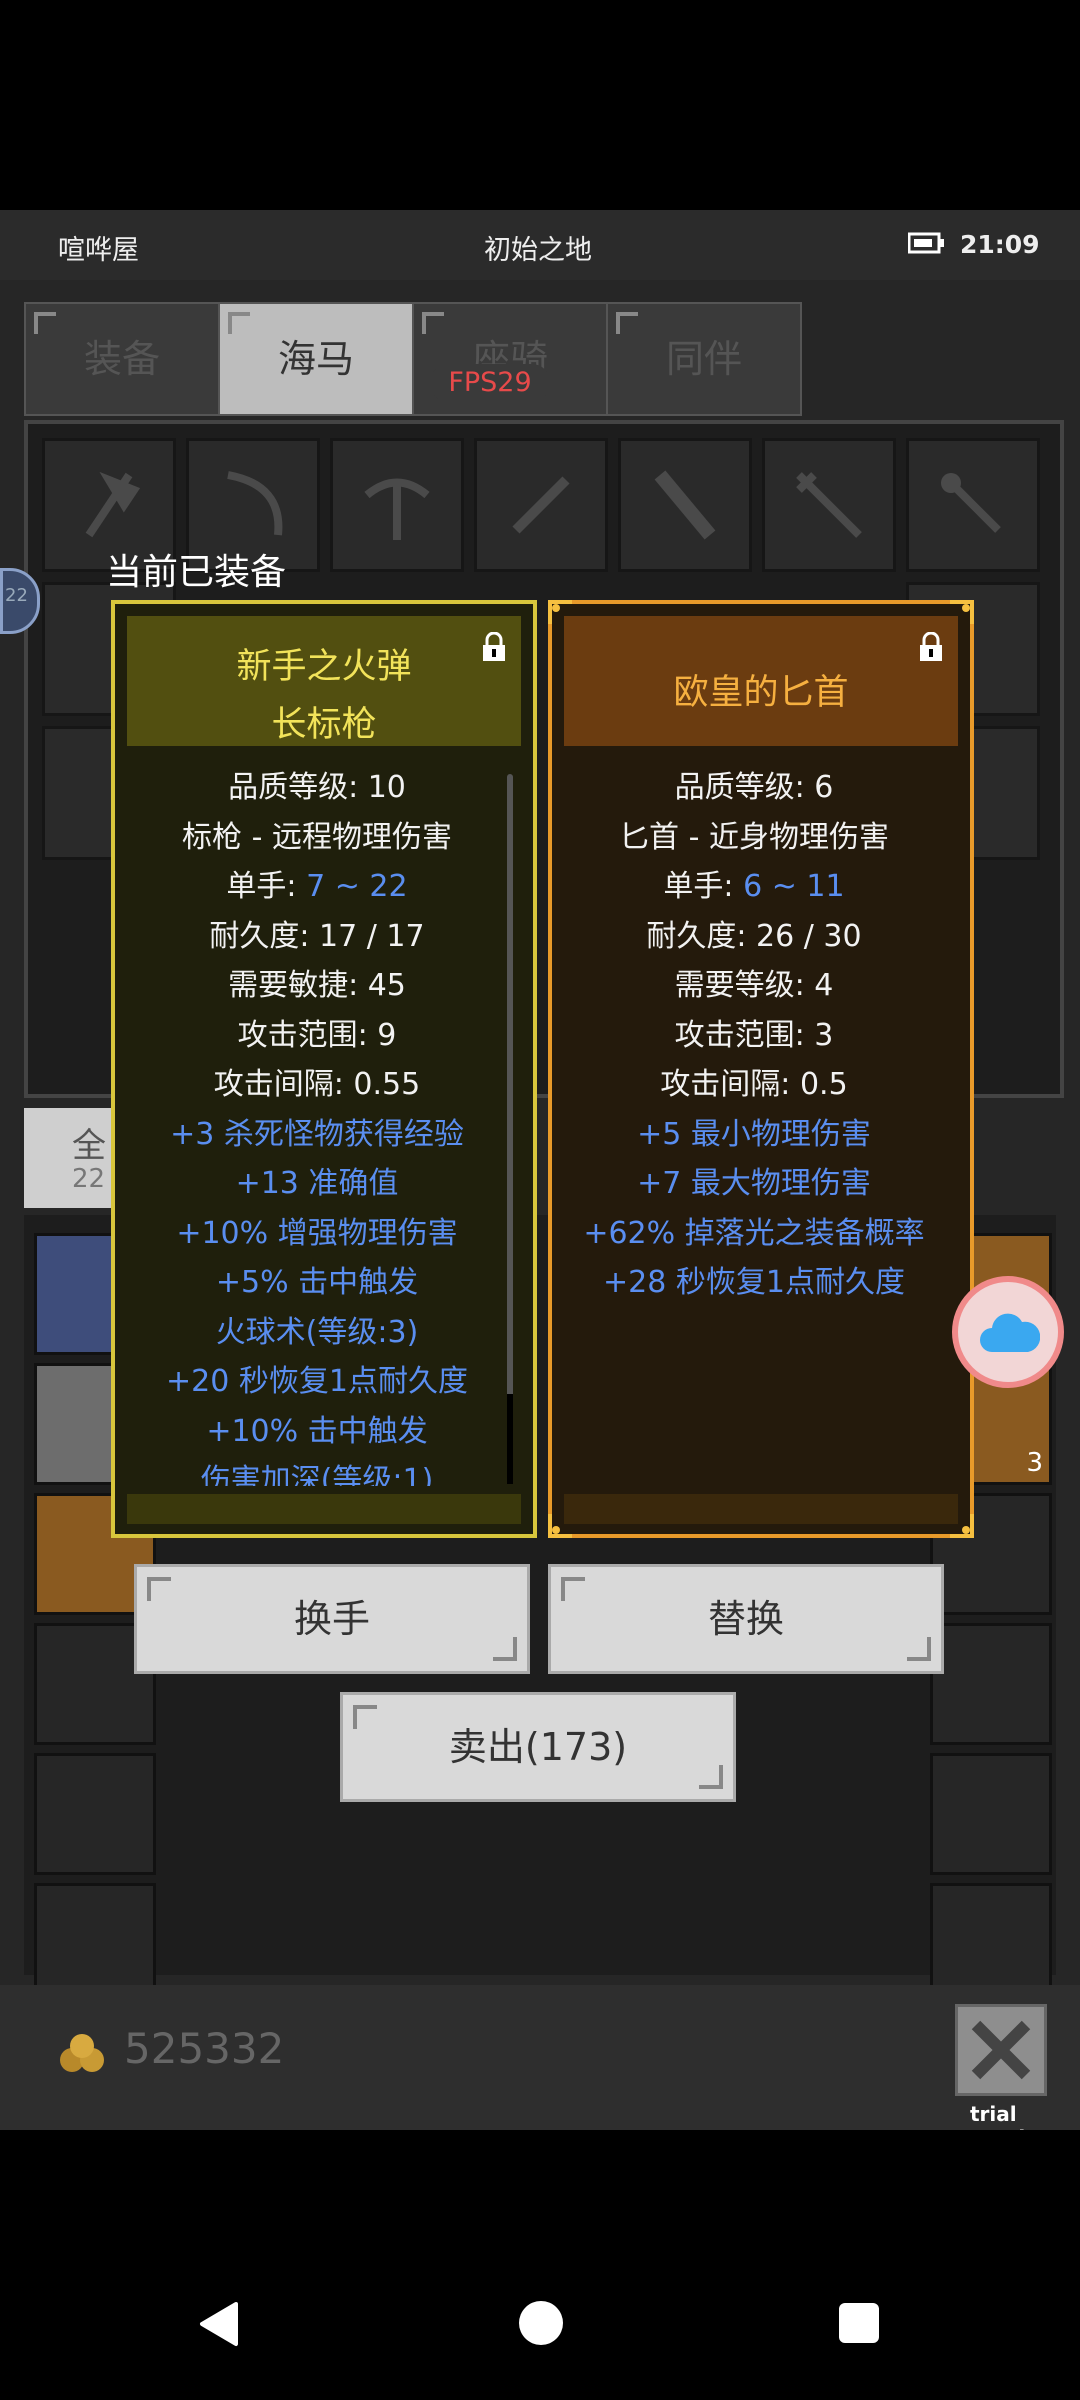  What do you see at coordinates (754, 1134) in the screenshot?
I see `item-stat-line: +5 最小物理伤害` at bounding box center [754, 1134].